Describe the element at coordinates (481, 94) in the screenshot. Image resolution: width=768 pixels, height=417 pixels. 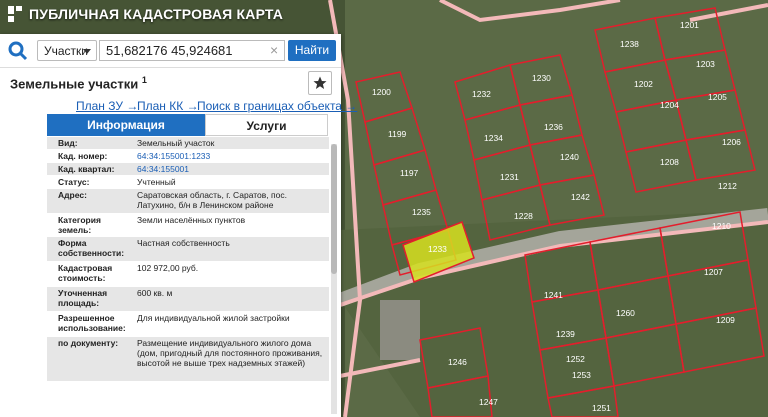
I see `parcel-number-label: 1232` at that location.